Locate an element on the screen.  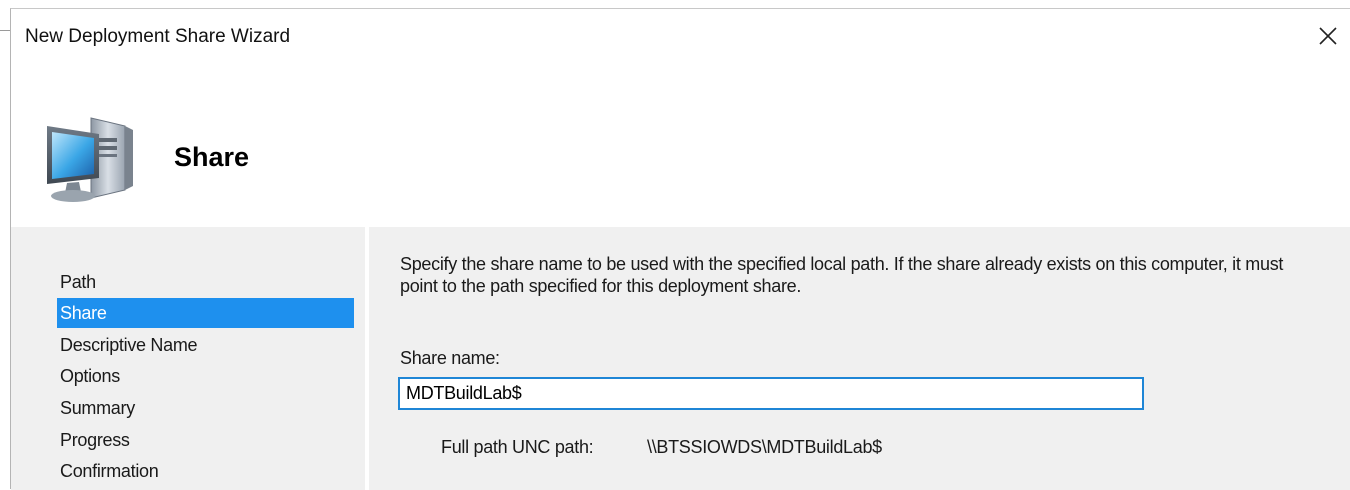
close-icon is located at coordinates (1328, 36).